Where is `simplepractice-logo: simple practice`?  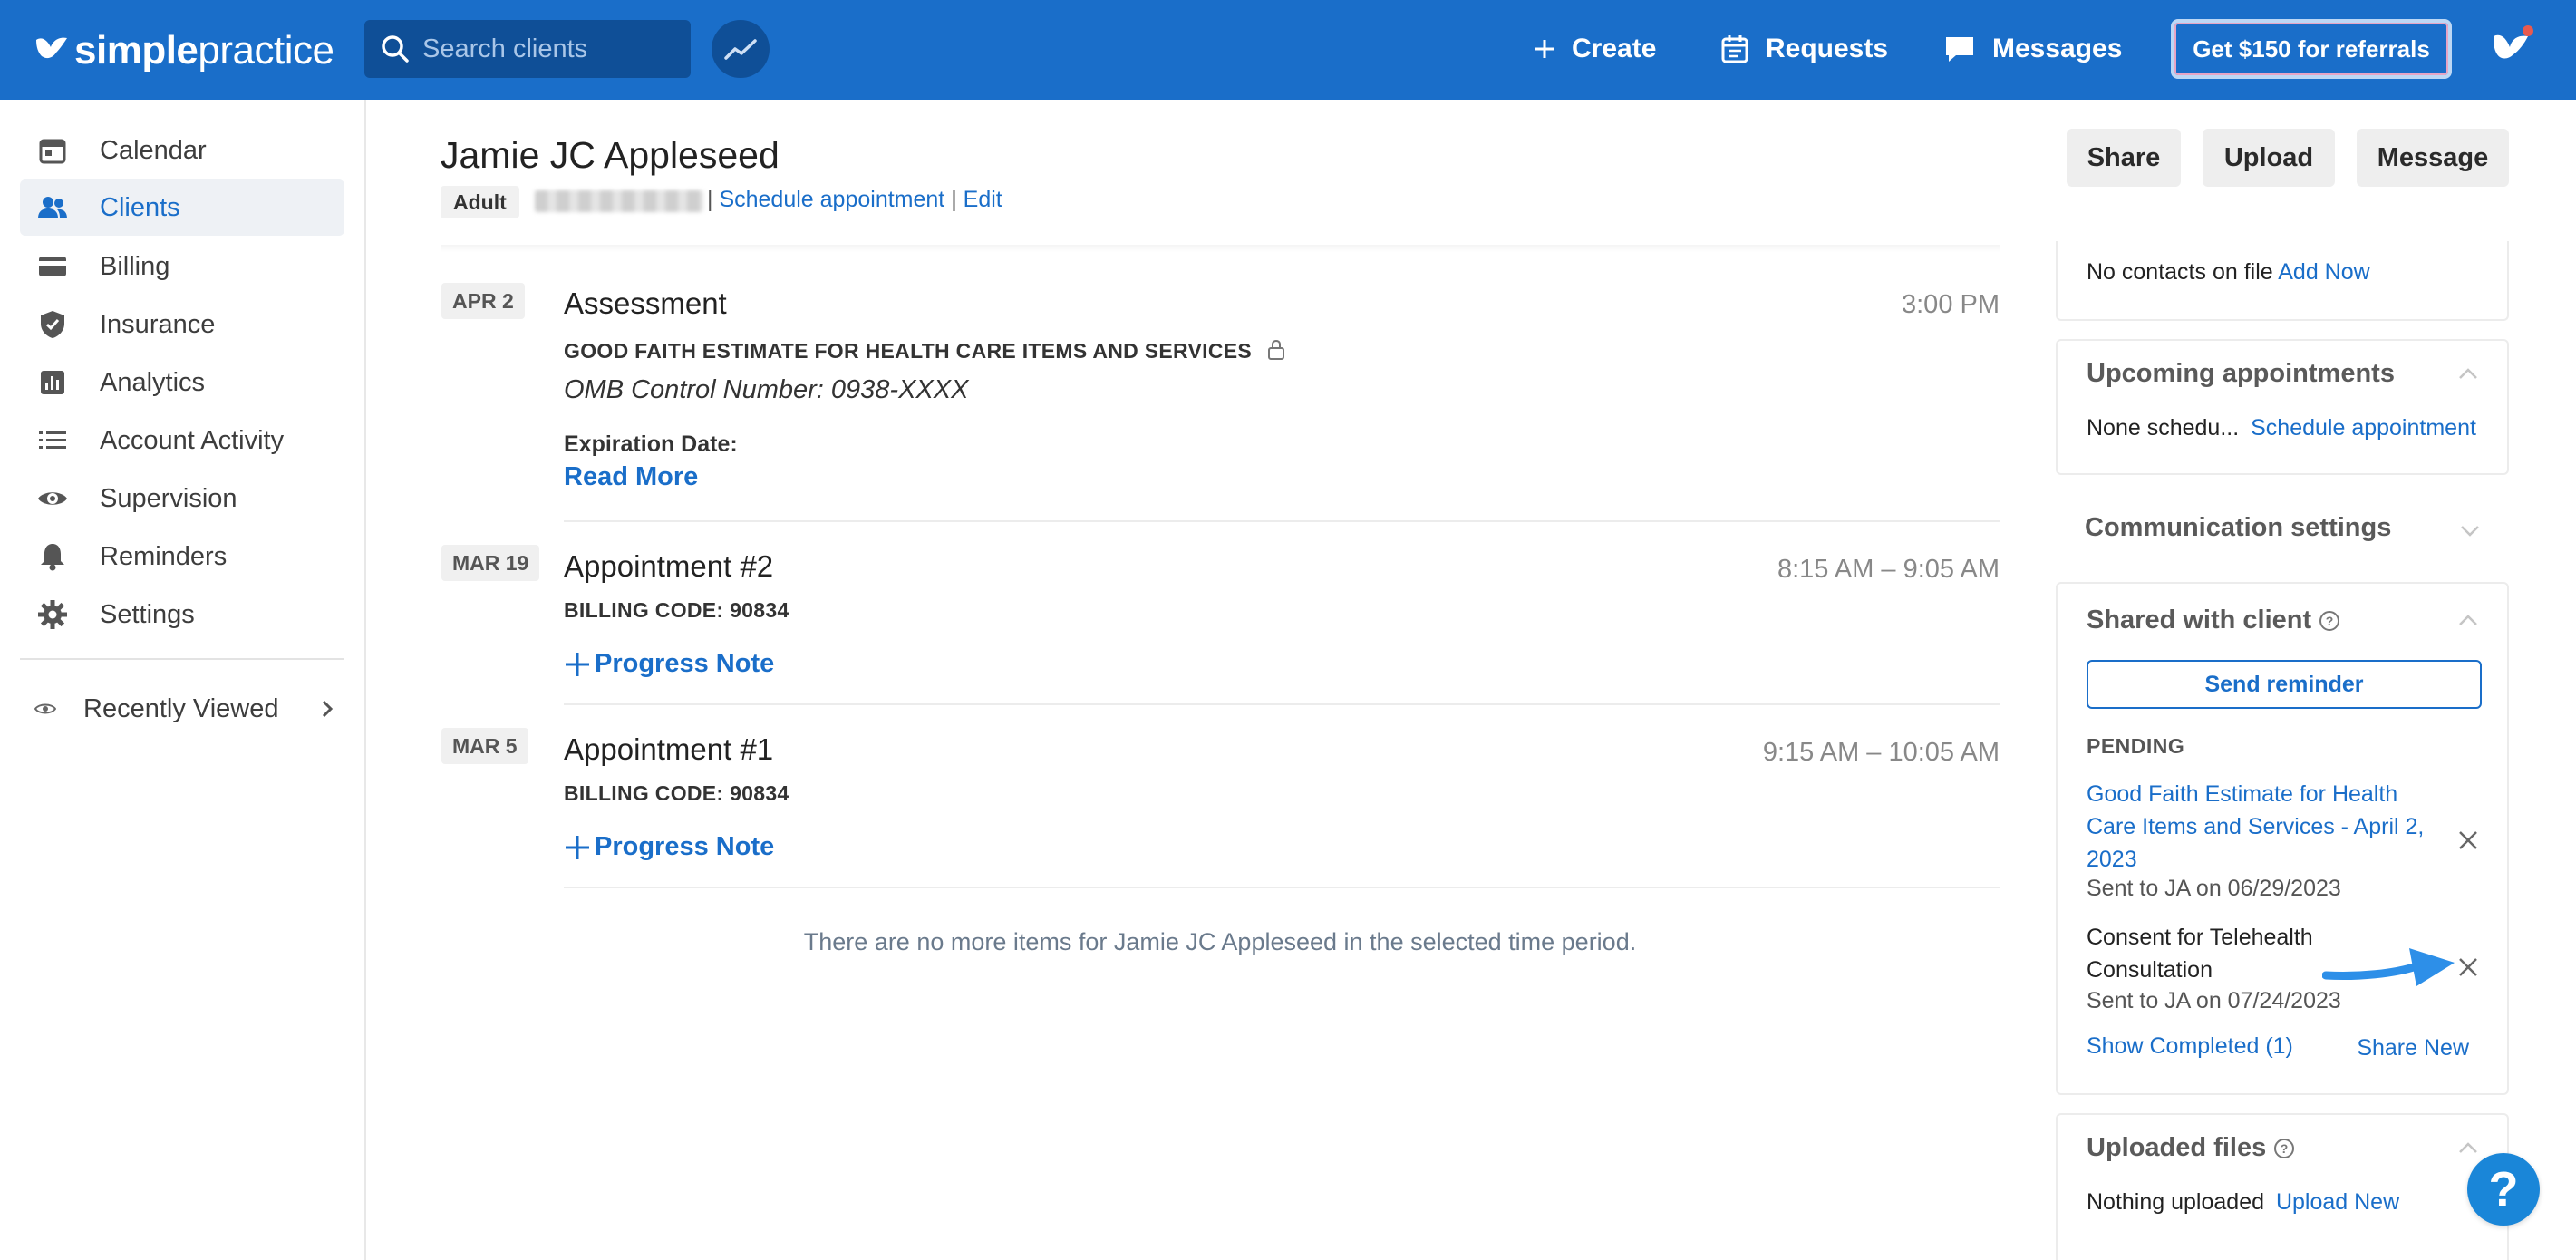 simplepractice-logo: simple practice is located at coordinates (183, 51).